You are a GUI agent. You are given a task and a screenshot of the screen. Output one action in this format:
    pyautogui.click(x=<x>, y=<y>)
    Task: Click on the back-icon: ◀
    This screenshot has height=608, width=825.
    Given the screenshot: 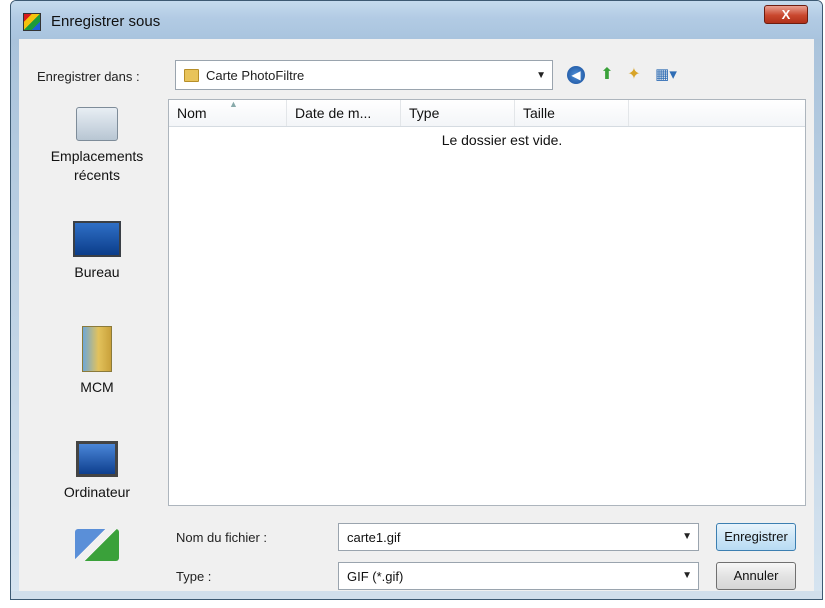 What is the action you would take?
    pyautogui.click(x=576, y=75)
    